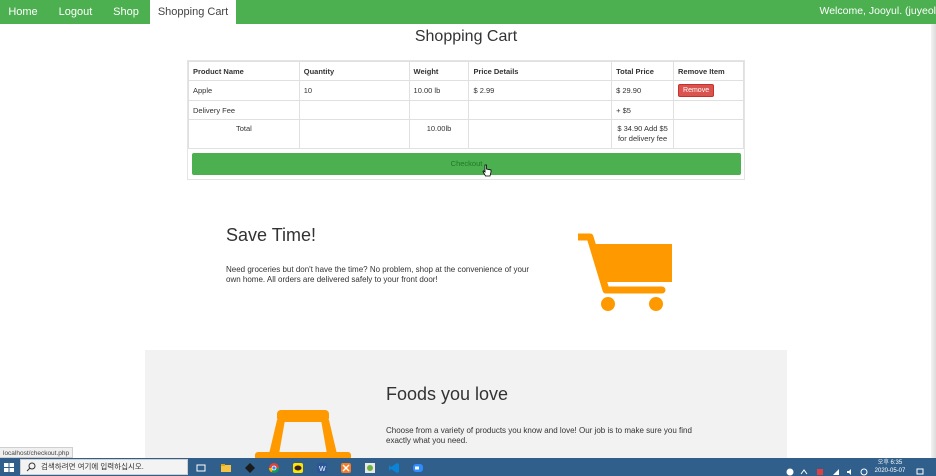 This screenshot has height=476, width=936. What do you see at coordinates (643, 110) in the screenshot?
I see `delivery-fee: + $5` at bounding box center [643, 110].